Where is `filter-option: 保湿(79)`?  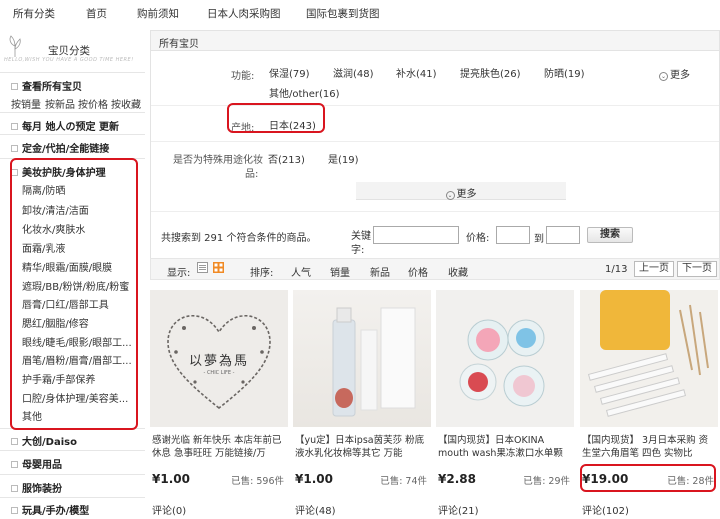
filter-option: 保湿(79) is located at coordinates (289, 72).